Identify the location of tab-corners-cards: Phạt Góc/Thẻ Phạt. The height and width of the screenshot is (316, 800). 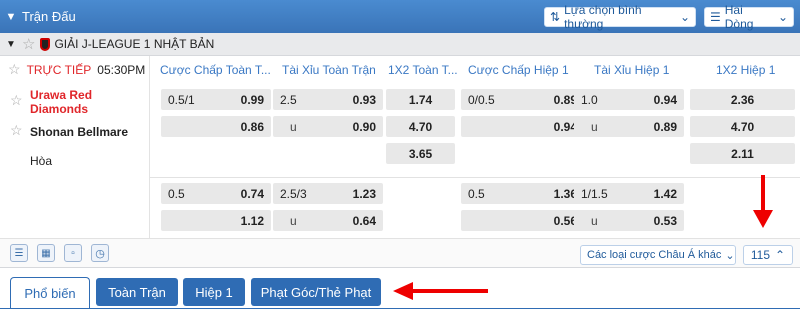
(316, 292).